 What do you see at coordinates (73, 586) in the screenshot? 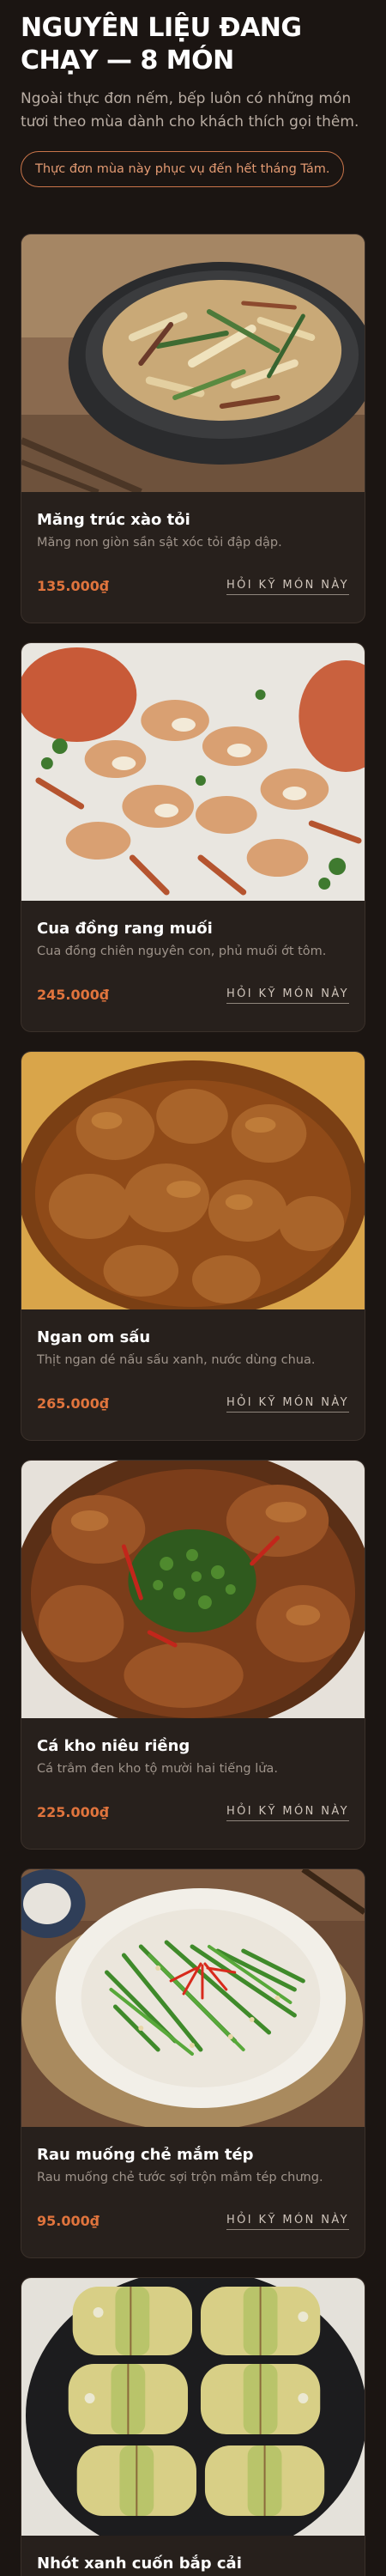
I see `dish-price: 135.000₫` at bounding box center [73, 586].